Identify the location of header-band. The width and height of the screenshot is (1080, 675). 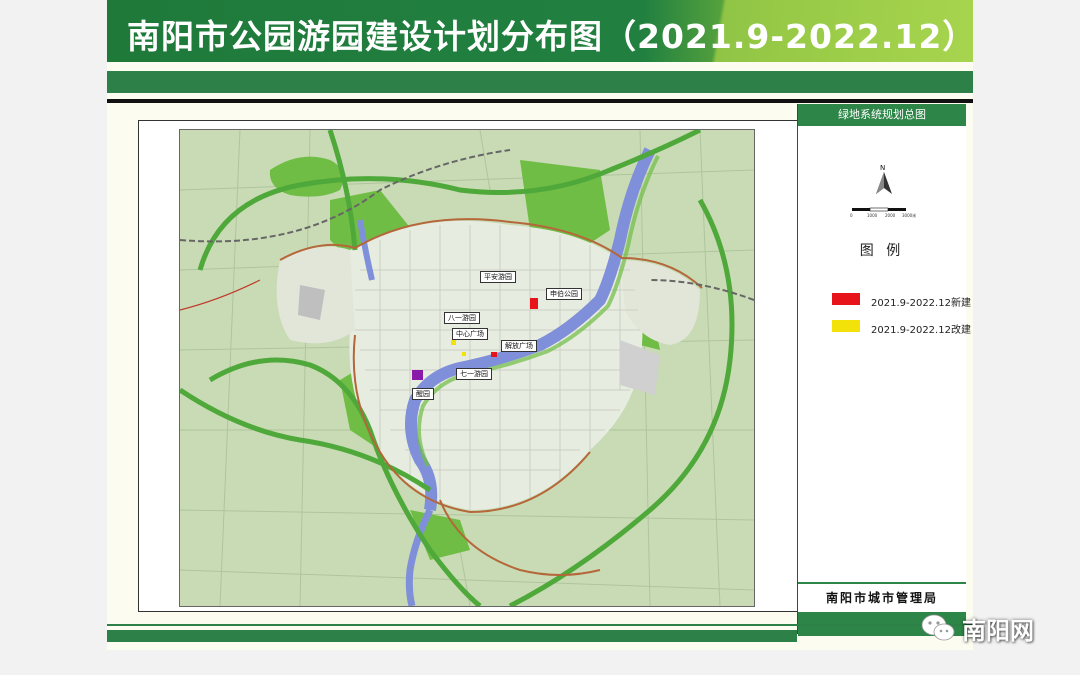
(540, 82).